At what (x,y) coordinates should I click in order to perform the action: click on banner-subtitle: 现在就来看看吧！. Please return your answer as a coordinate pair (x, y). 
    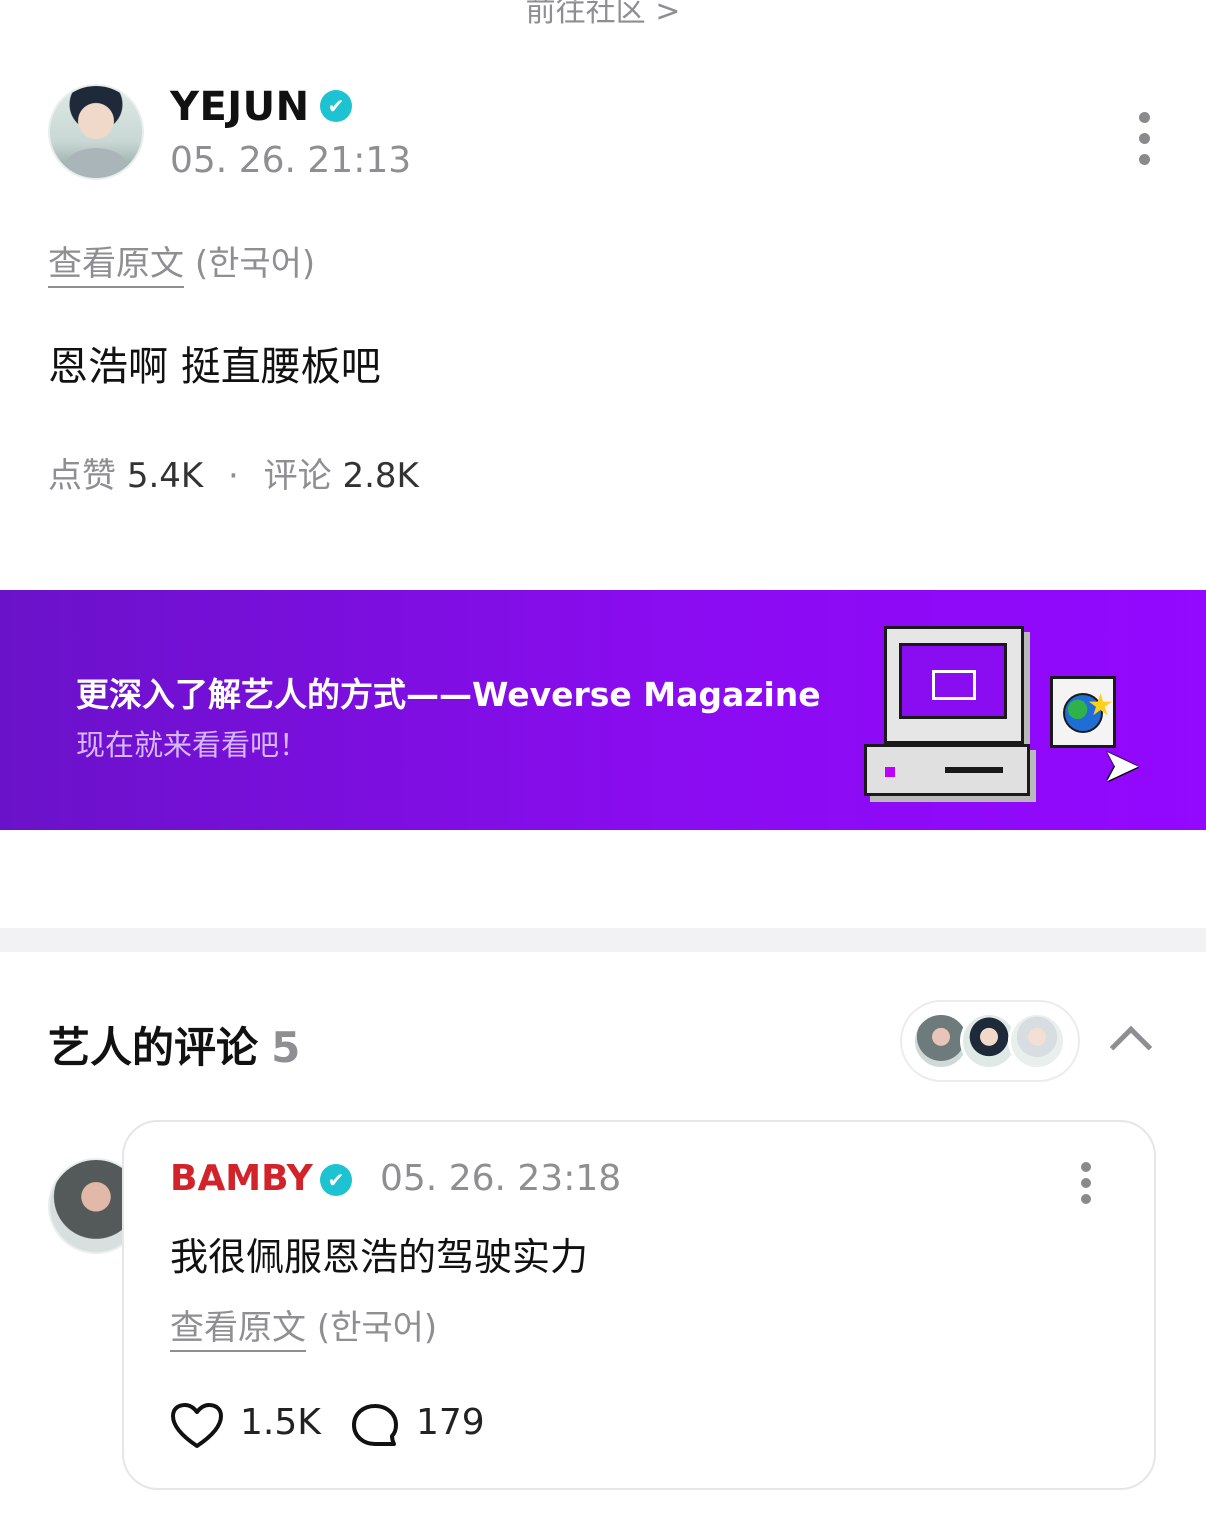
    Looking at the image, I should click on (192, 745).